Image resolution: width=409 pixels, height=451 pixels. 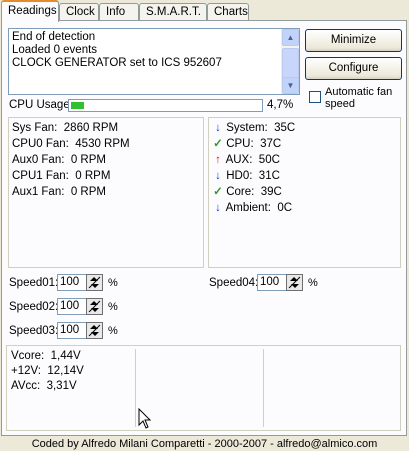 I want to click on speed01-input: 100, so click(x=73, y=282).